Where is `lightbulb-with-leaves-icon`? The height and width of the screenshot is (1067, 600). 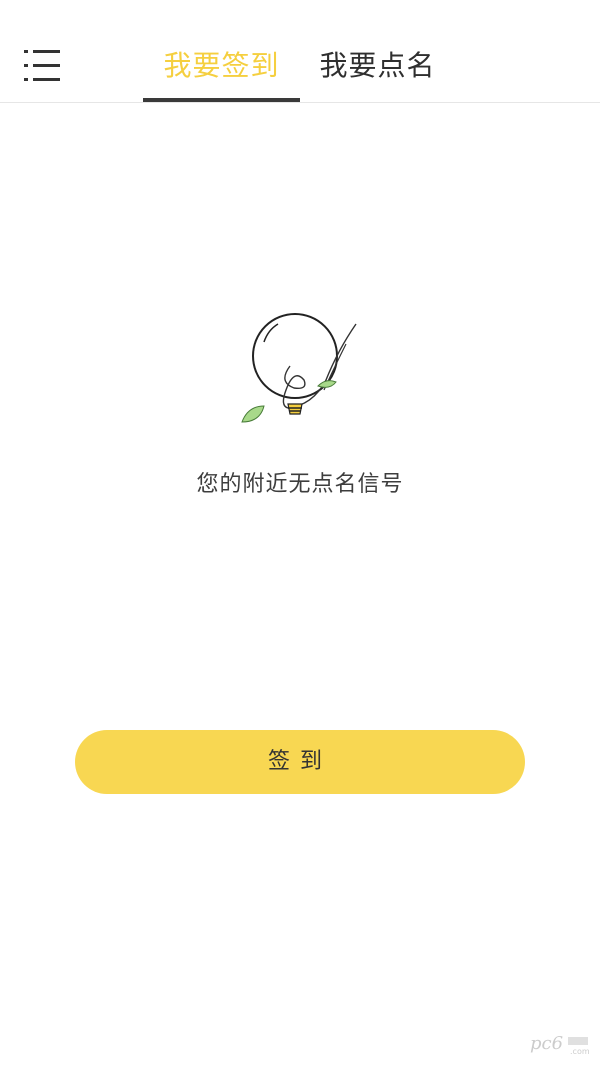 lightbulb-with-leaves-icon is located at coordinates (299, 368).